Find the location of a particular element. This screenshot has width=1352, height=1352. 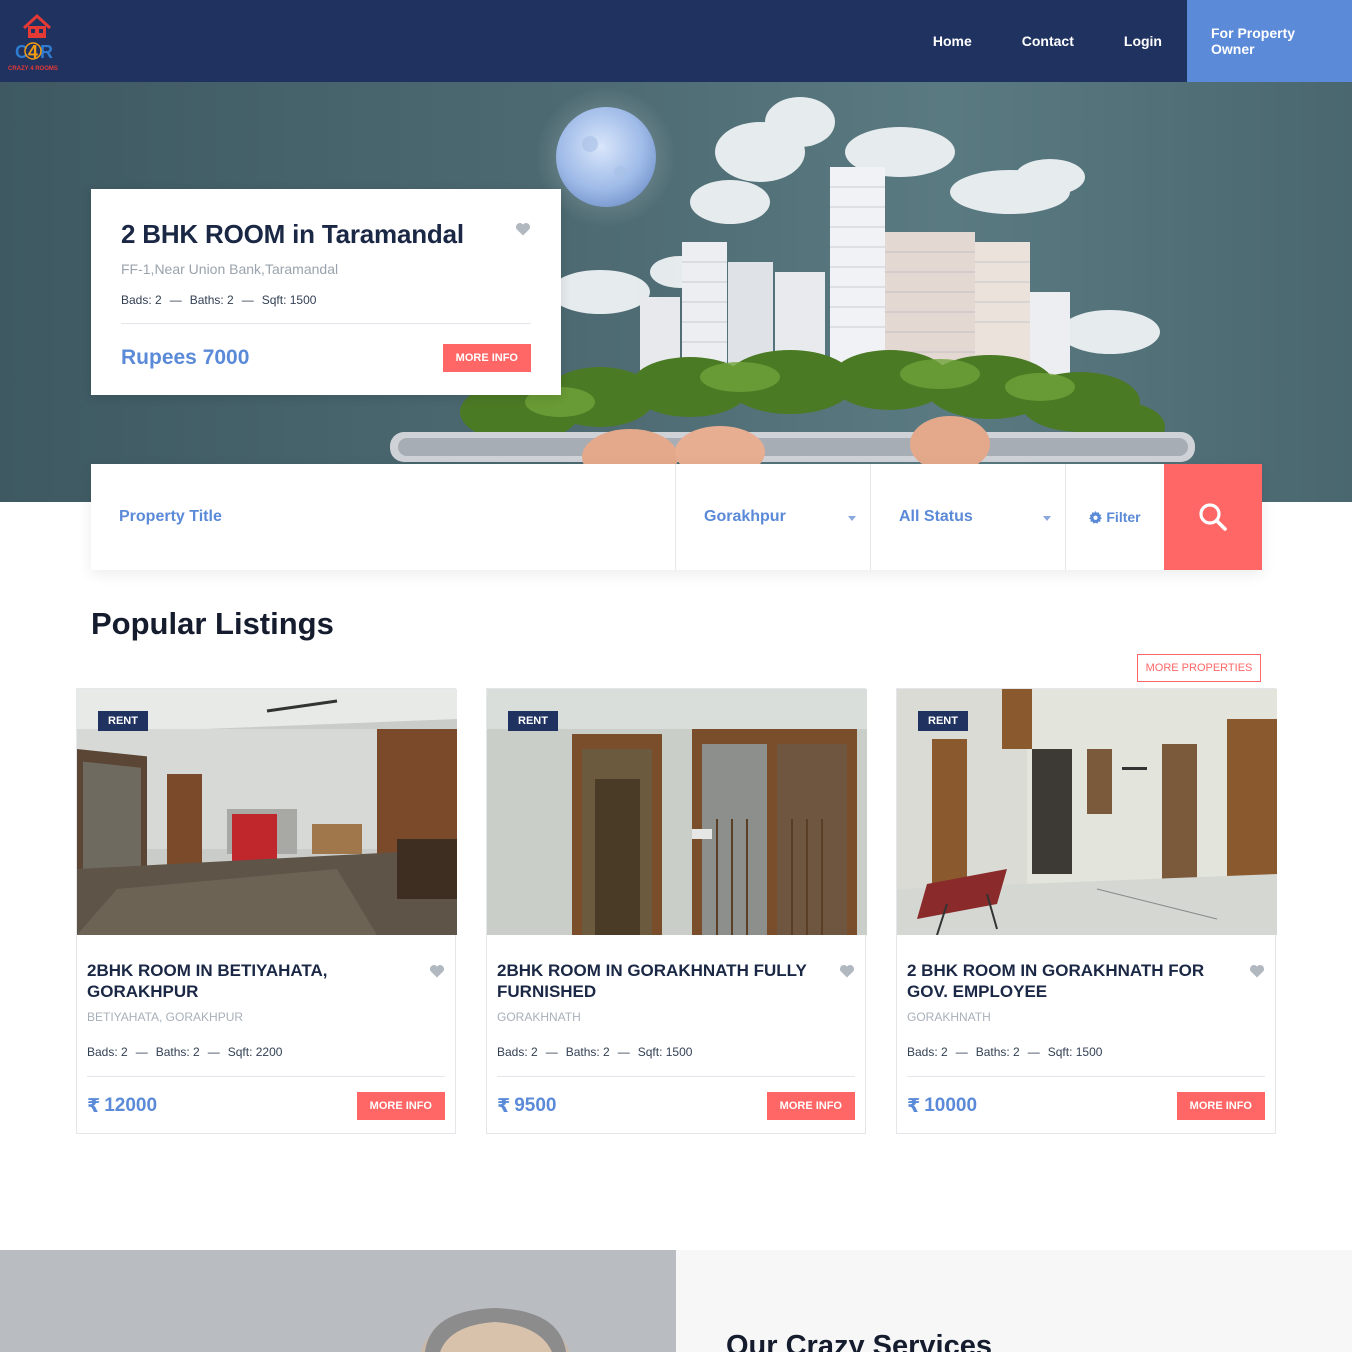

services-heading: Our Crazy Services is located at coordinates (859, 1341).